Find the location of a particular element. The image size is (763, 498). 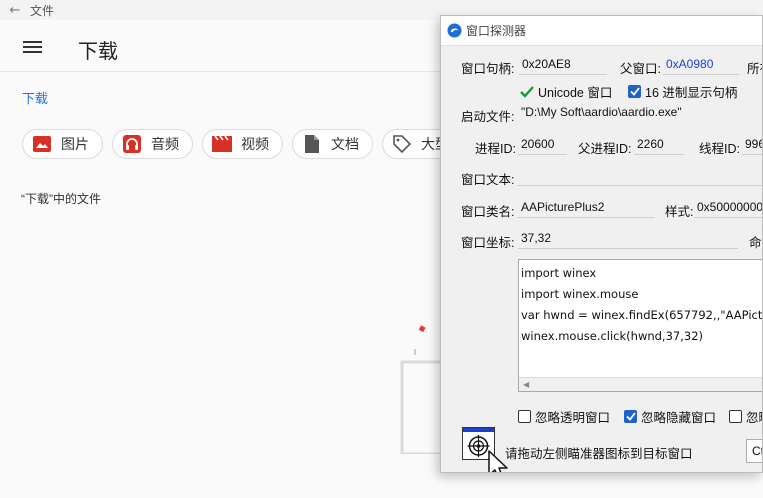

breadcrumb: 下载 is located at coordinates (35, 97).